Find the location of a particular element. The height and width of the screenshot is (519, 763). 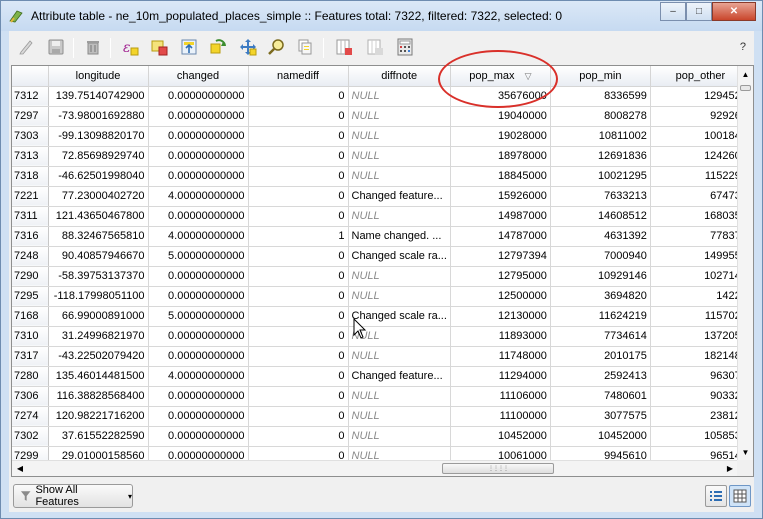

cell-longitude: -118.17998051100 is located at coordinates (98, 296).